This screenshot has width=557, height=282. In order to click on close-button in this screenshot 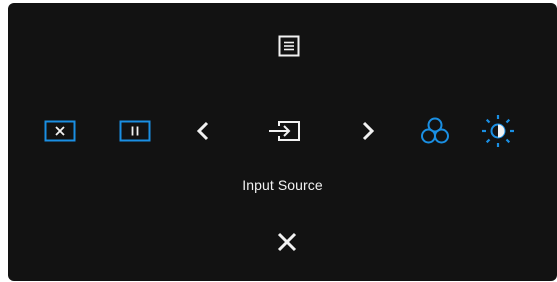, I will do `click(287, 242)`.